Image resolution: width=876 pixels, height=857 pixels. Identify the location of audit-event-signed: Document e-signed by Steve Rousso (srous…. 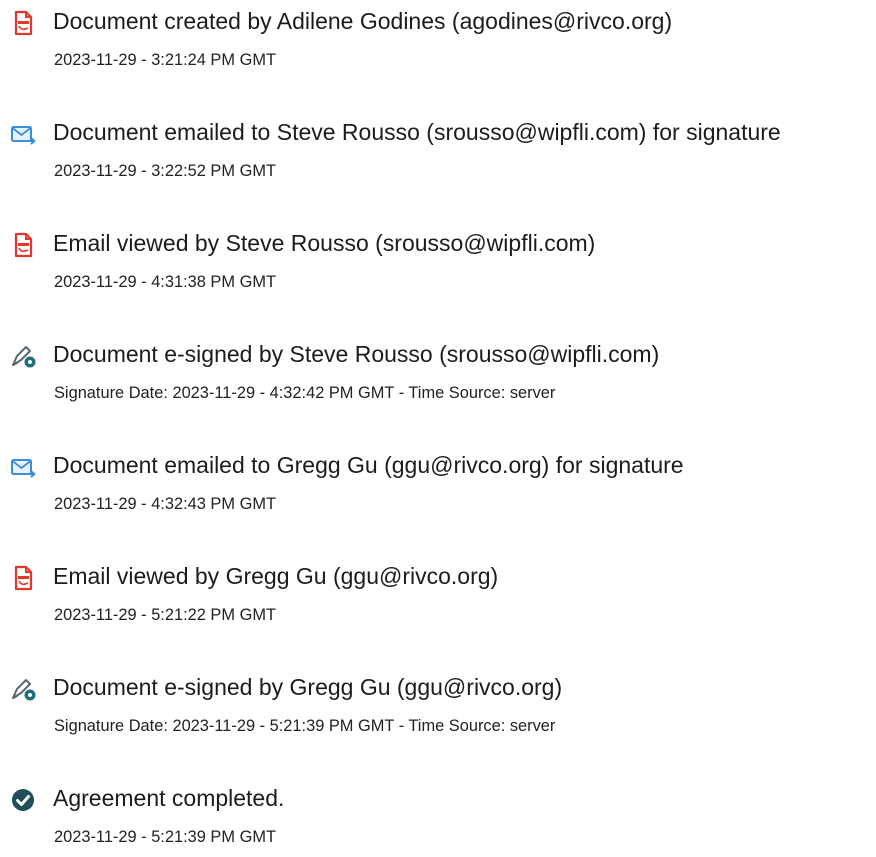
(438, 373).